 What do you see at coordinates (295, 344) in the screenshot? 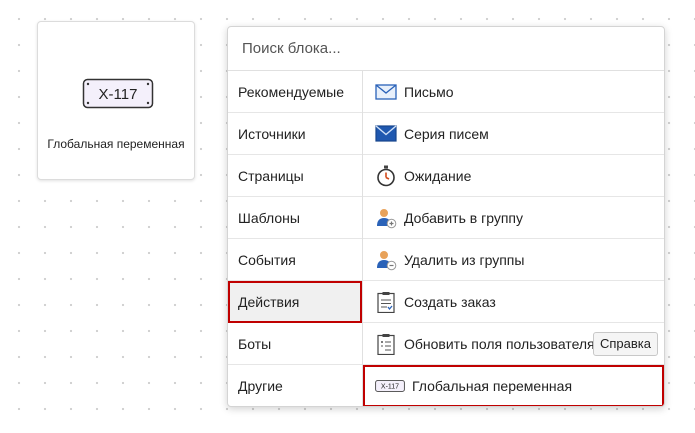
I see `category-bots: Боты` at bounding box center [295, 344].